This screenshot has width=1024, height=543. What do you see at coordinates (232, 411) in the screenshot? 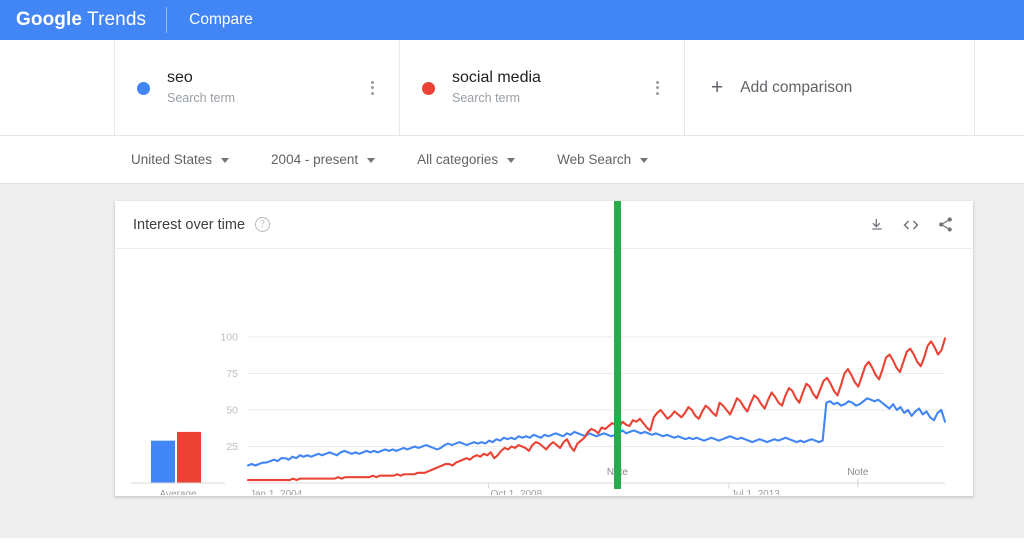
I see `svg-text: 50` at bounding box center [232, 411].